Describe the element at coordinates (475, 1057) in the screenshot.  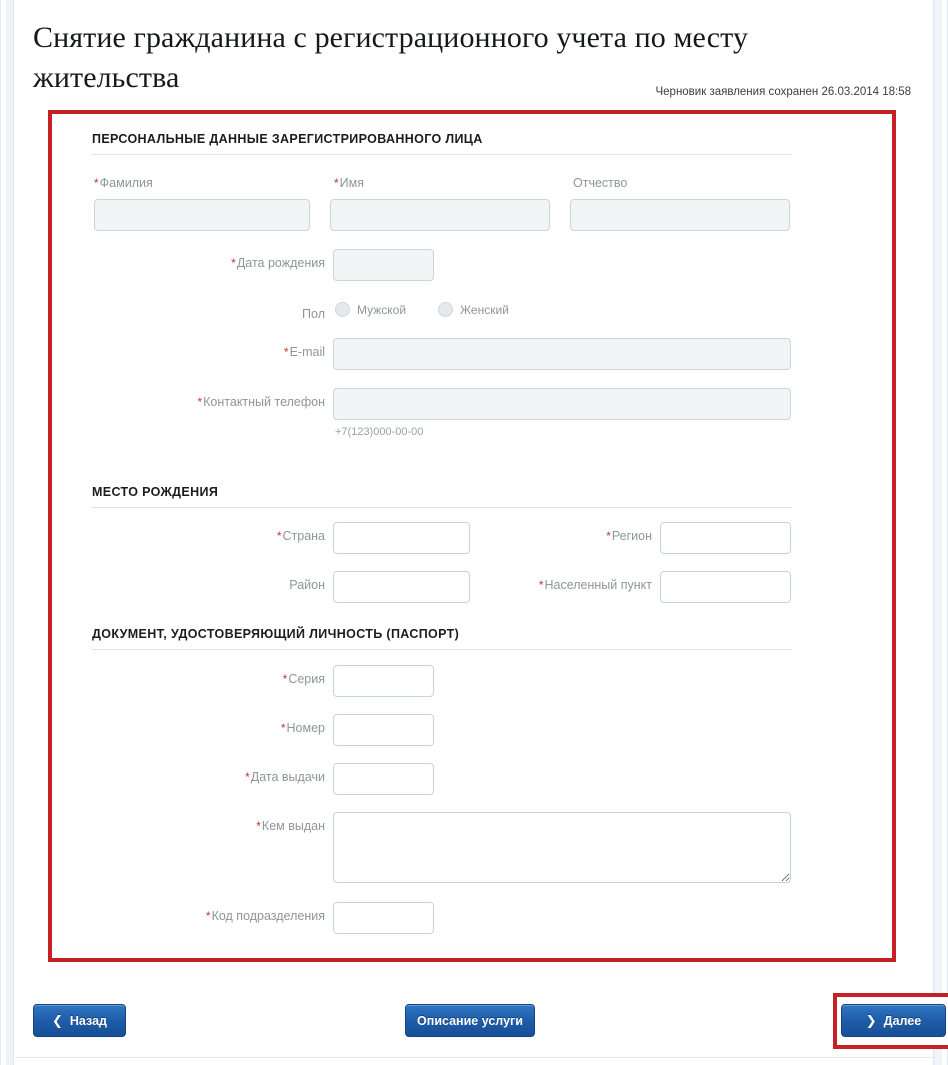
I see `footer-divider` at that location.